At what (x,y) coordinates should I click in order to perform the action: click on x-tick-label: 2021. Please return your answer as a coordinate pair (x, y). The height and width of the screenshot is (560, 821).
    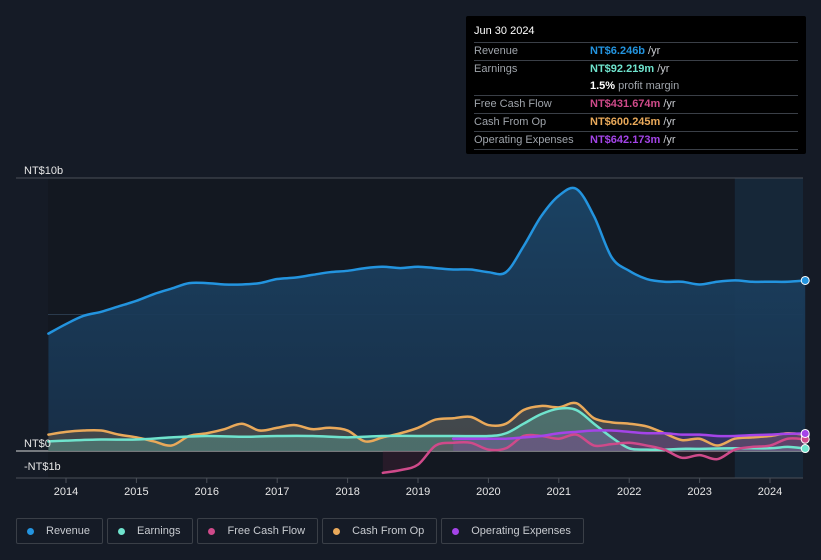
    Looking at the image, I should click on (559, 492).